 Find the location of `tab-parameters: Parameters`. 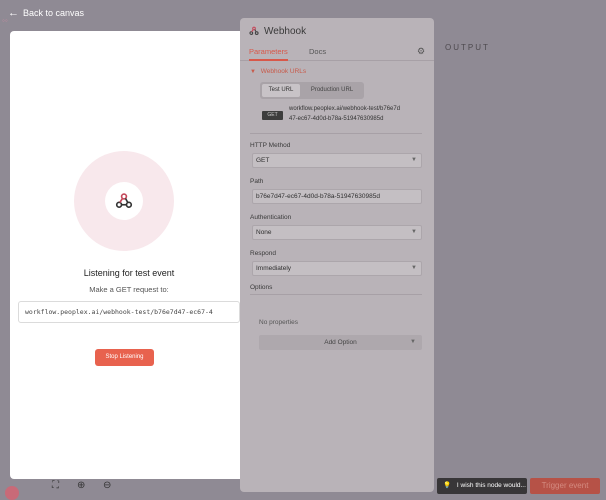

tab-parameters: Parameters is located at coordinates (268, 54).